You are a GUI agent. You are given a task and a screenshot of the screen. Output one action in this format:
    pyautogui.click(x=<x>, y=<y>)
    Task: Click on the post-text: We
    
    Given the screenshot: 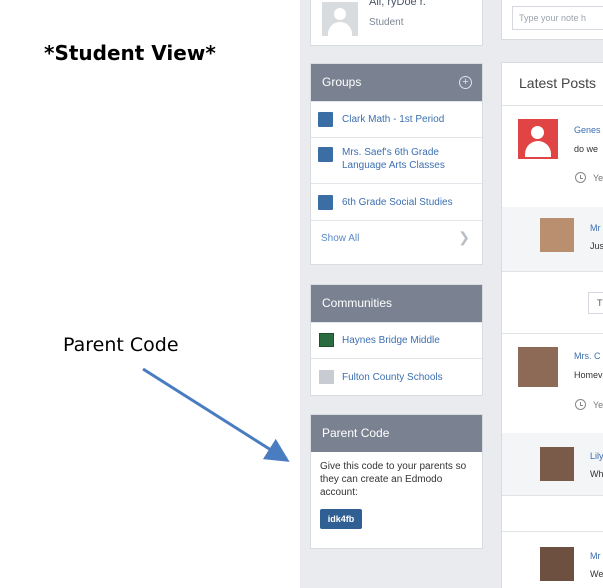 What is the action you would take?
    pyautogui.click(x=596, y=574)
    